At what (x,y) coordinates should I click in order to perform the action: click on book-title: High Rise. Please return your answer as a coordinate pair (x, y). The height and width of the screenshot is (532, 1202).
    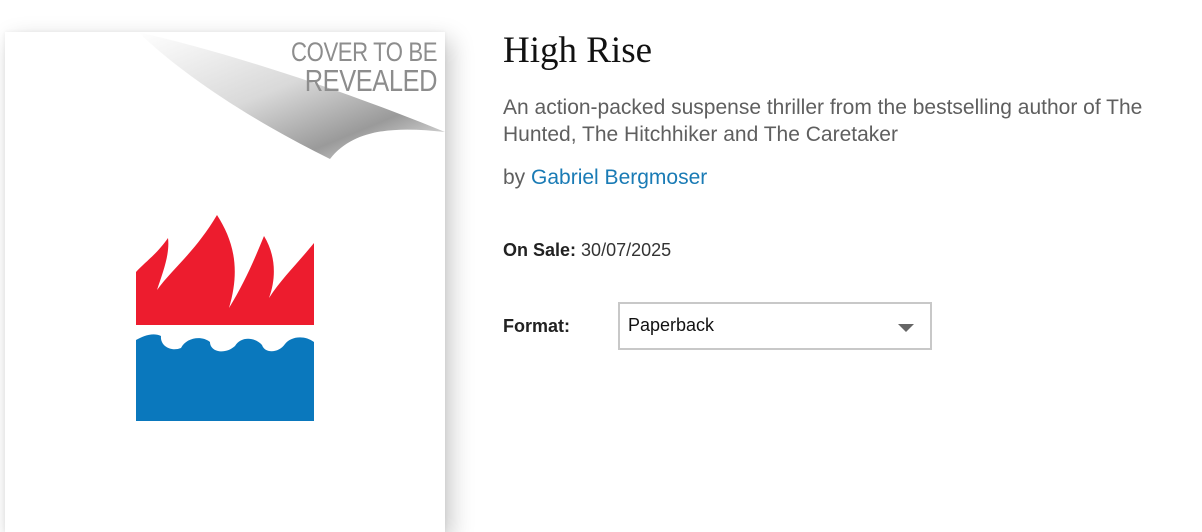
    Looking at the image, I should click on (578, 50).